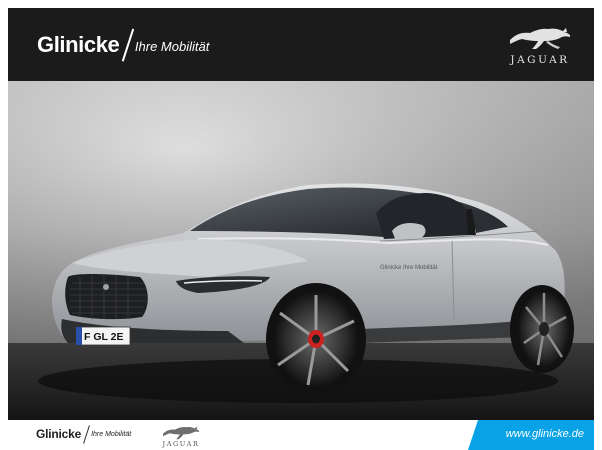 The height and width of the screenshot is (450, 602). What do you see at coordinates (128, 45) in the screenshot?
I see `brand-slash-divider` at bounding box center [128, 45].